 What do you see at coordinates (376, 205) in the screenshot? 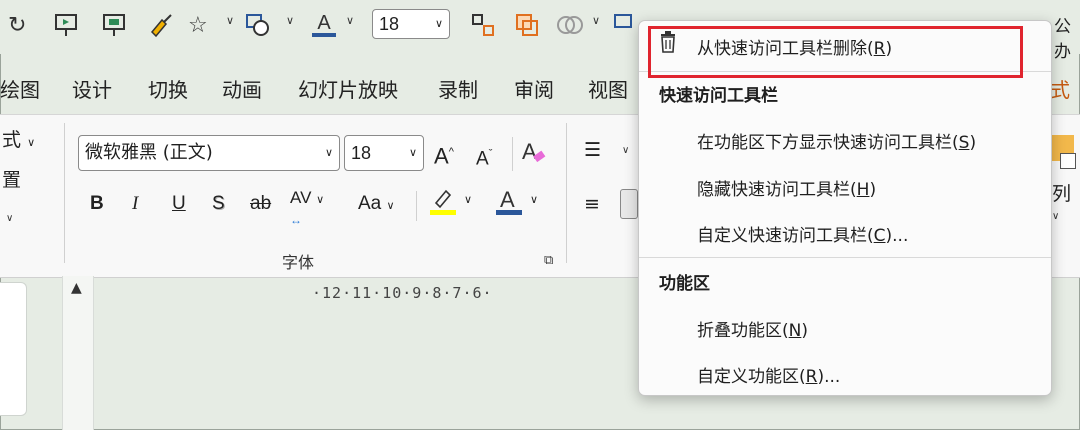
I see `change-case-button: Aa ∨` at bounding box center [376, 205].